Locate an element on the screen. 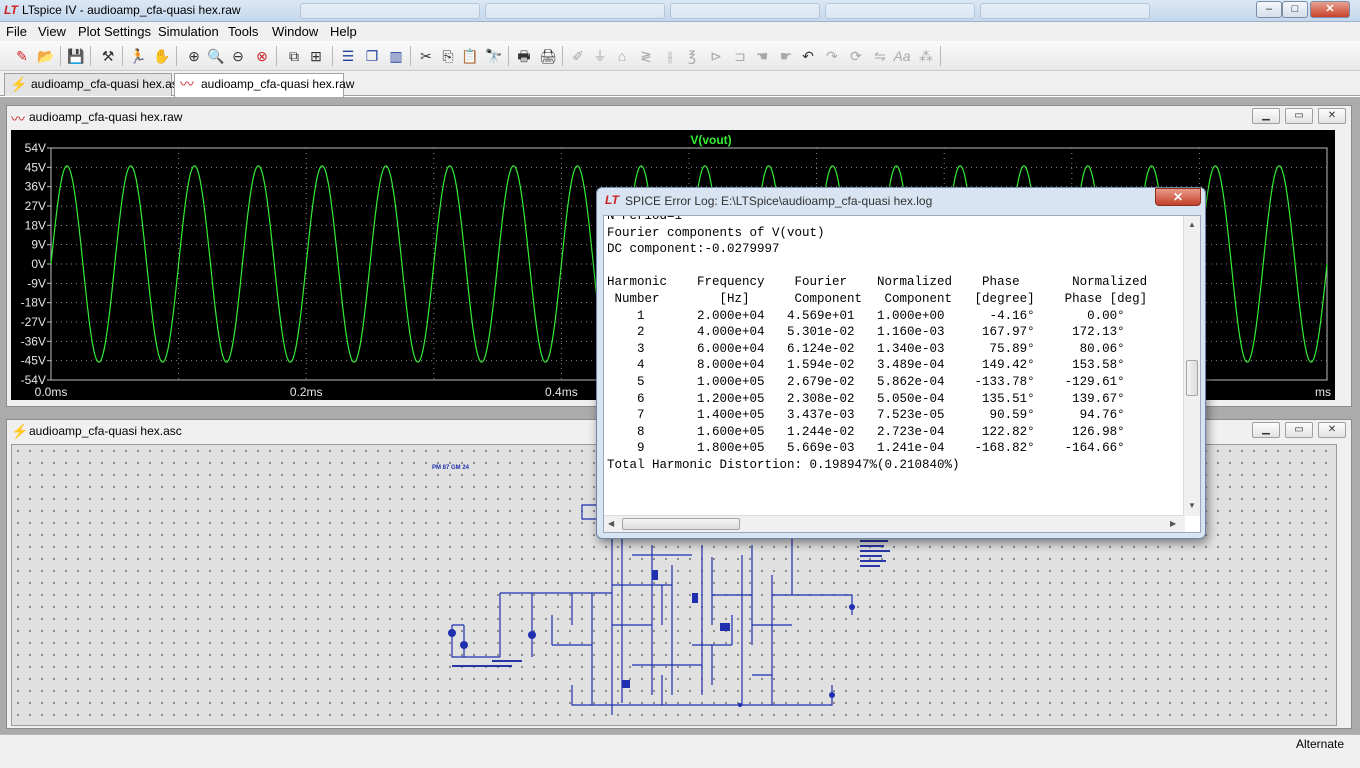 The height and width of the screenshot is (768, 1360). copy-icon: ⎘ is located at coordinates (448, 56).